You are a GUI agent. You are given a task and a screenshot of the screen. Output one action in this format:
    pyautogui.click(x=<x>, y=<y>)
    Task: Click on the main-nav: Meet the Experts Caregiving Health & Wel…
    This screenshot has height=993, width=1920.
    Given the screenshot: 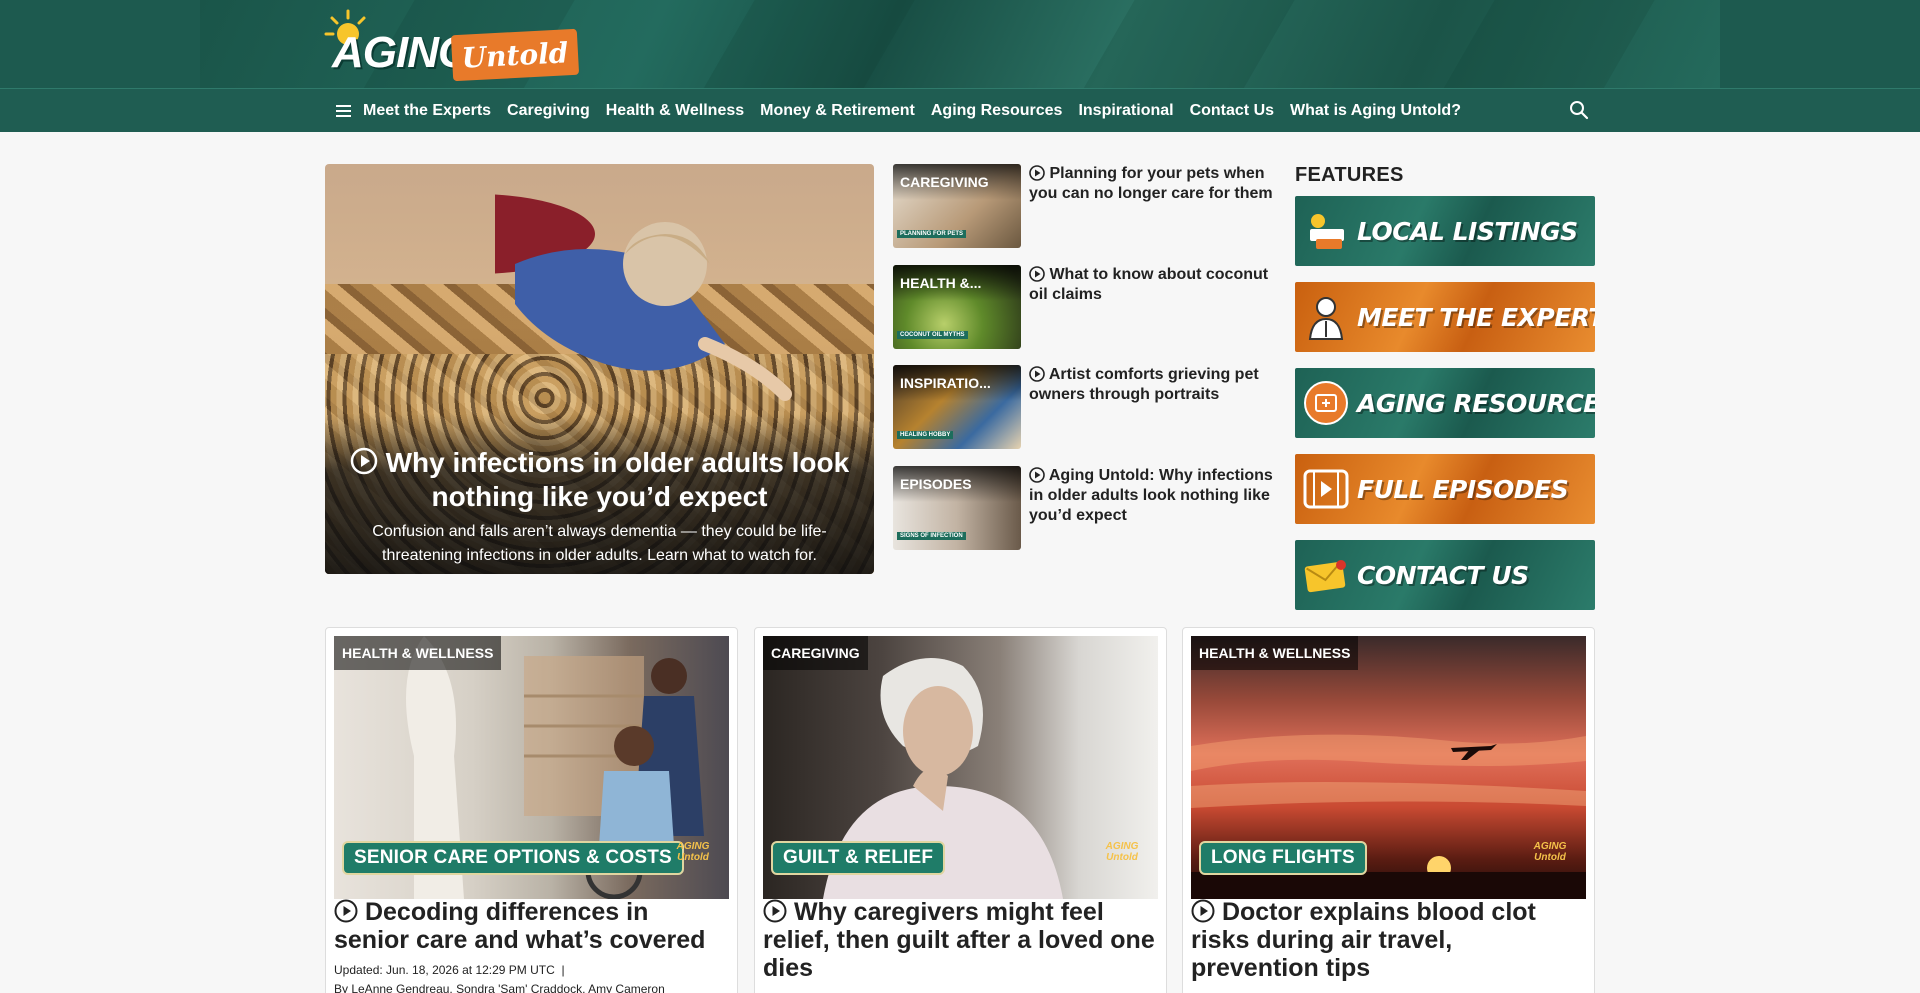 What is the action you would take?
    pyautogui.click(x=960, y=110)
    